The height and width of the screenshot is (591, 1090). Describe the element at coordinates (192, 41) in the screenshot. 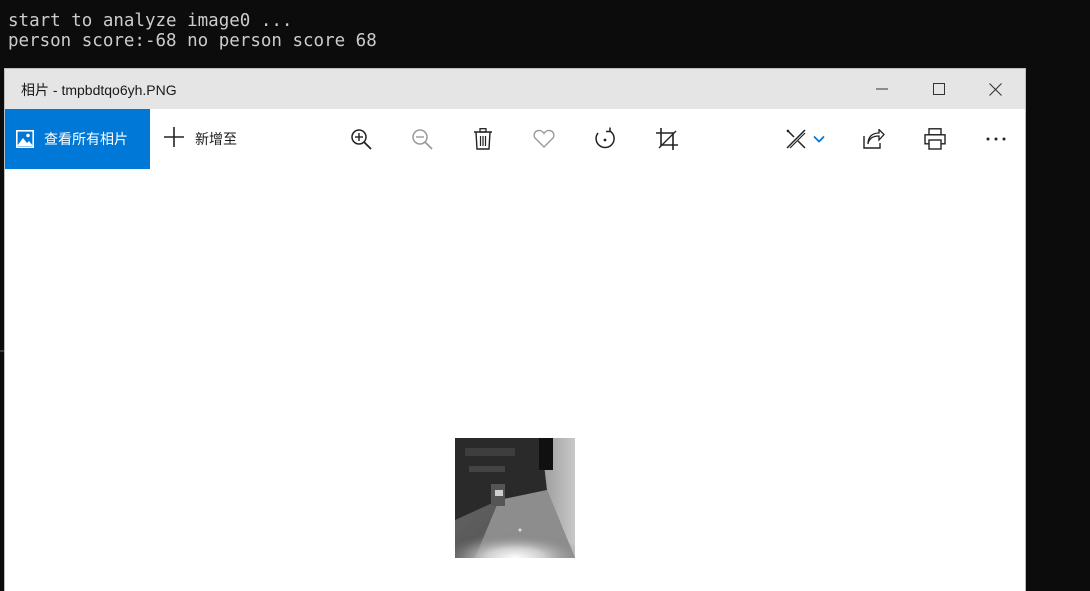

I see `console-line-2: person score:-68 no person score 68` at that location.